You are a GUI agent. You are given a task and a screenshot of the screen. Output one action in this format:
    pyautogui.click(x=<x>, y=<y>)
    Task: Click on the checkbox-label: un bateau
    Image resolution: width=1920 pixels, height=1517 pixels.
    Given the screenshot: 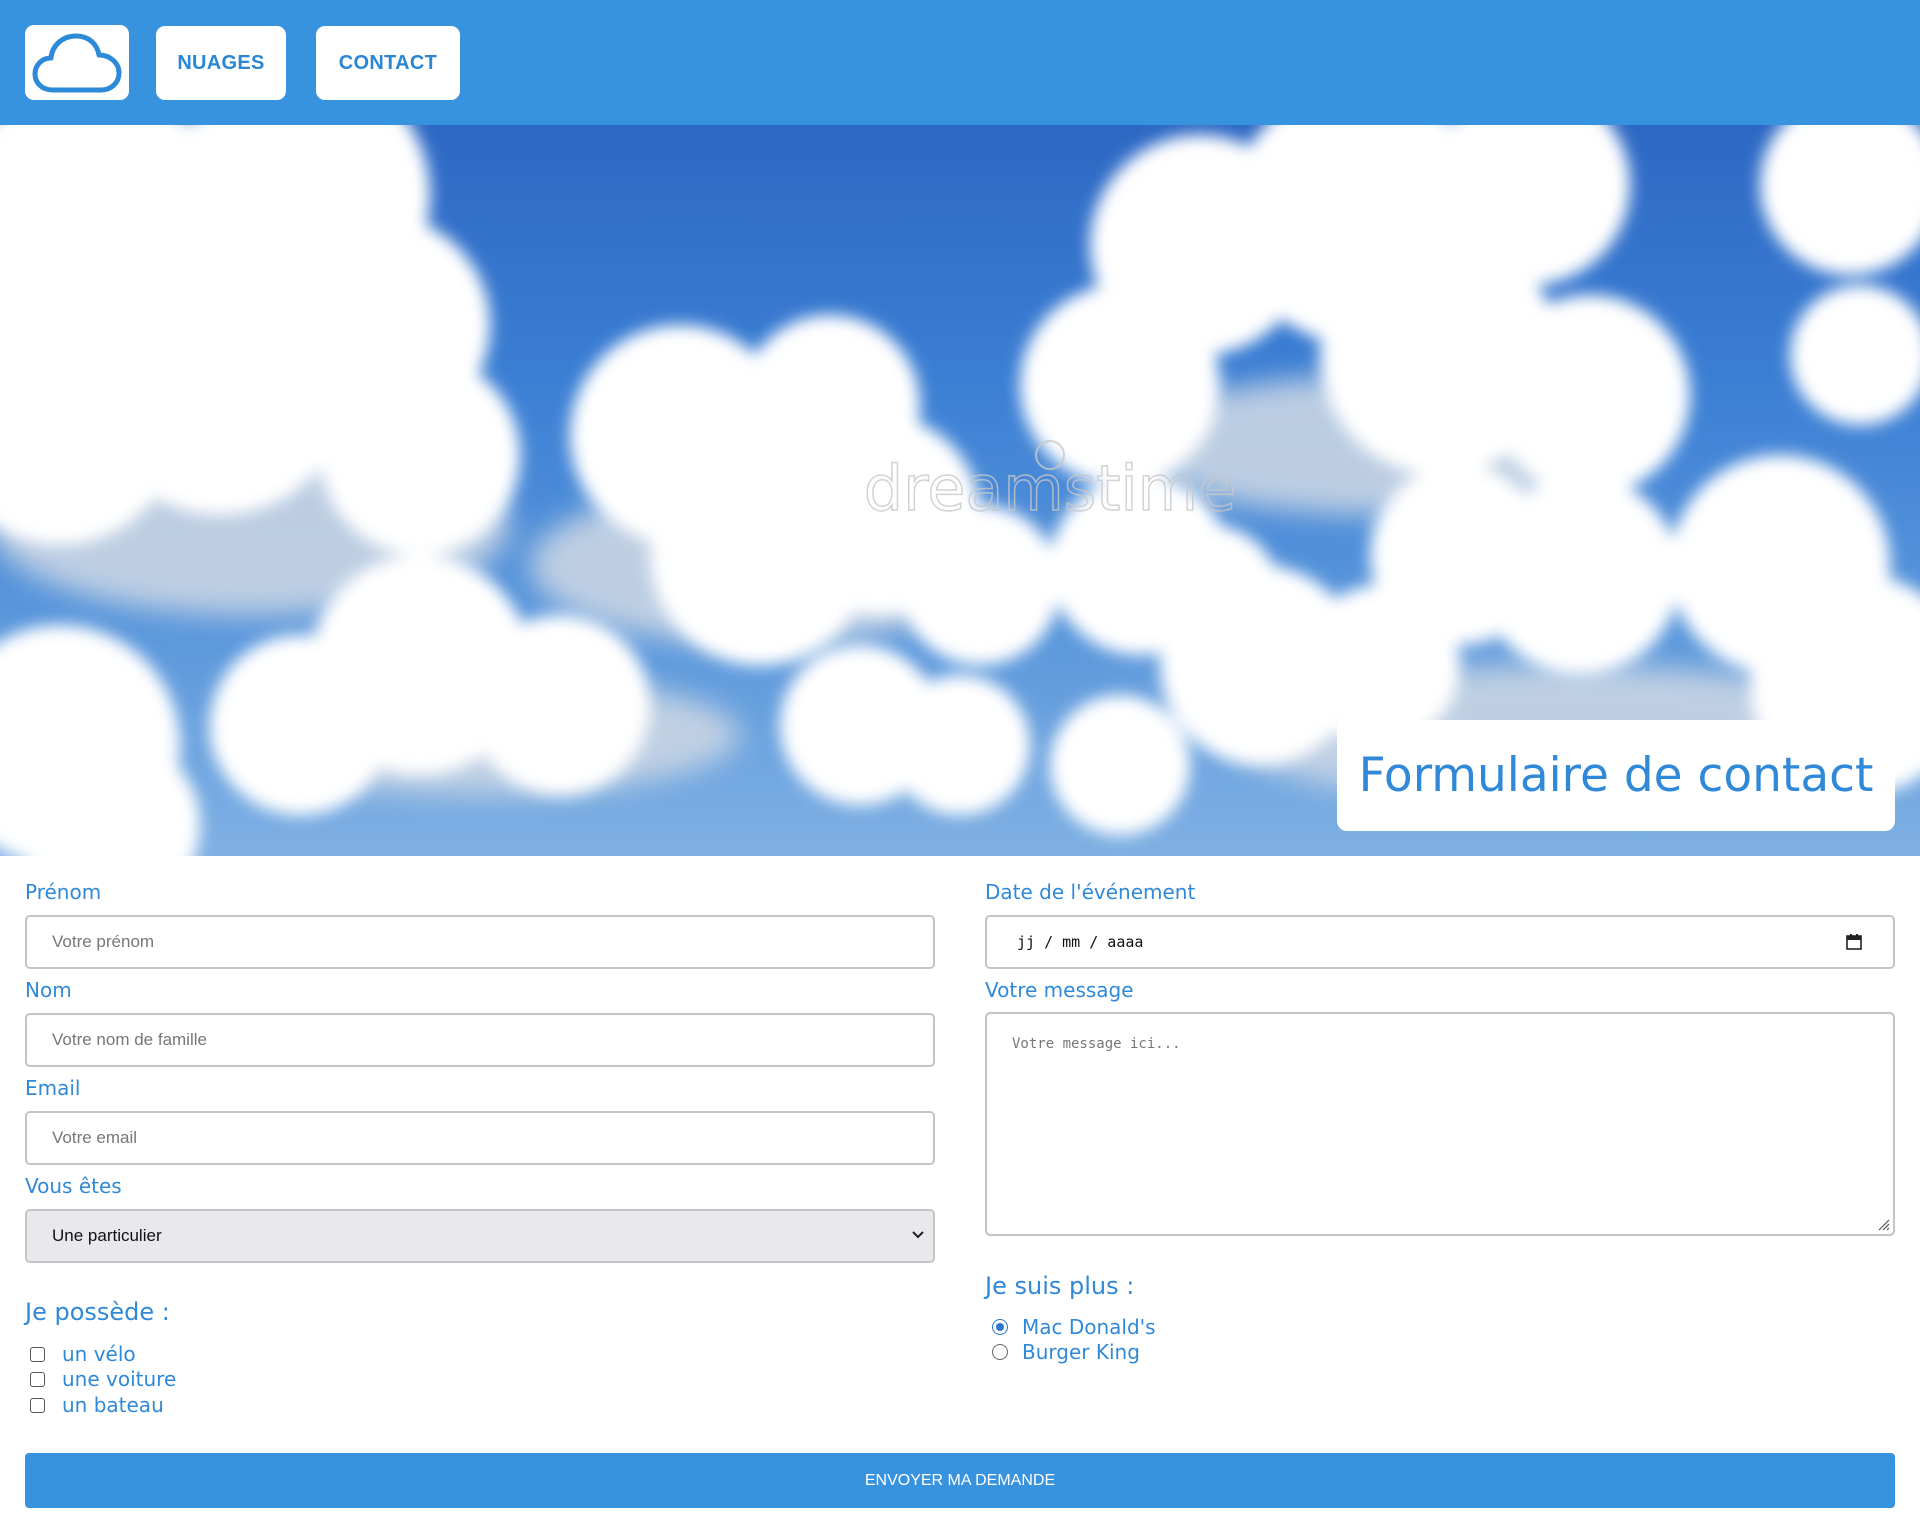 What is the action you would take?
    pyautogui.click(x=113, y=1405)
    